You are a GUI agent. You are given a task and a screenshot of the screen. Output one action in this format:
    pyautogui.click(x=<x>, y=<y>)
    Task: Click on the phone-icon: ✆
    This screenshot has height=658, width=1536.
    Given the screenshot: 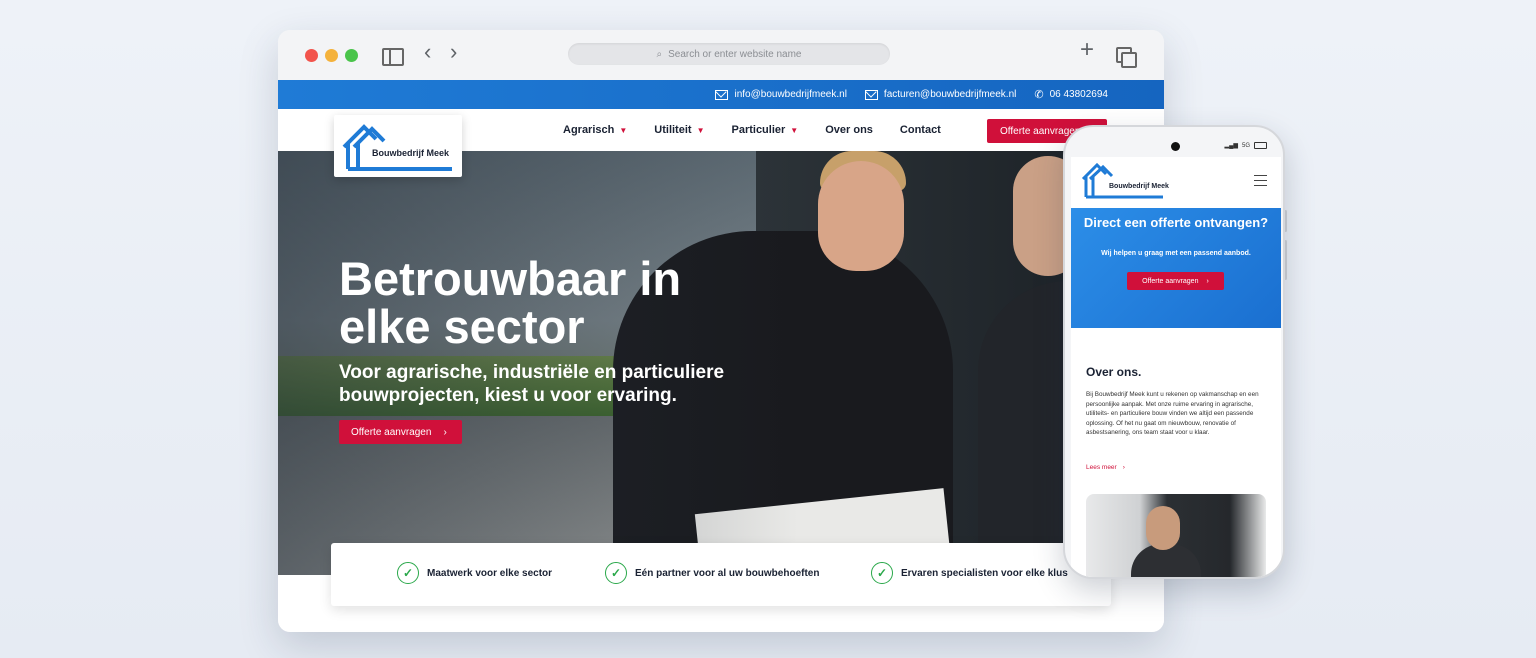 What is the action you would take?
    pyautogui.click(x=1039, y=95)
    